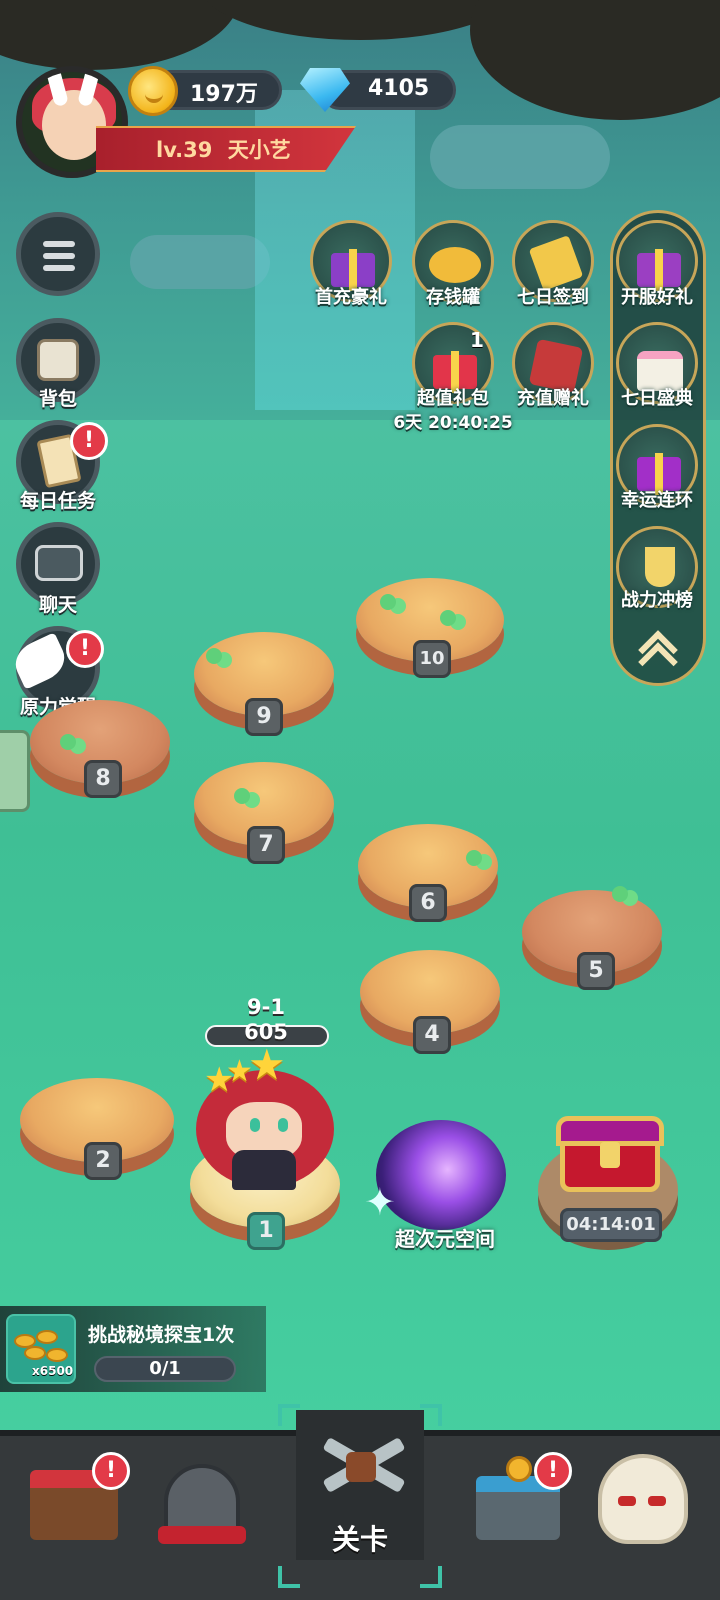 The height and width of the screenshot is (1600, 720). What do you see at coordinates (657, 600) in the screenshot?
I see `power-rank-label: 战力冲榜` at bounding box center [657, 600].